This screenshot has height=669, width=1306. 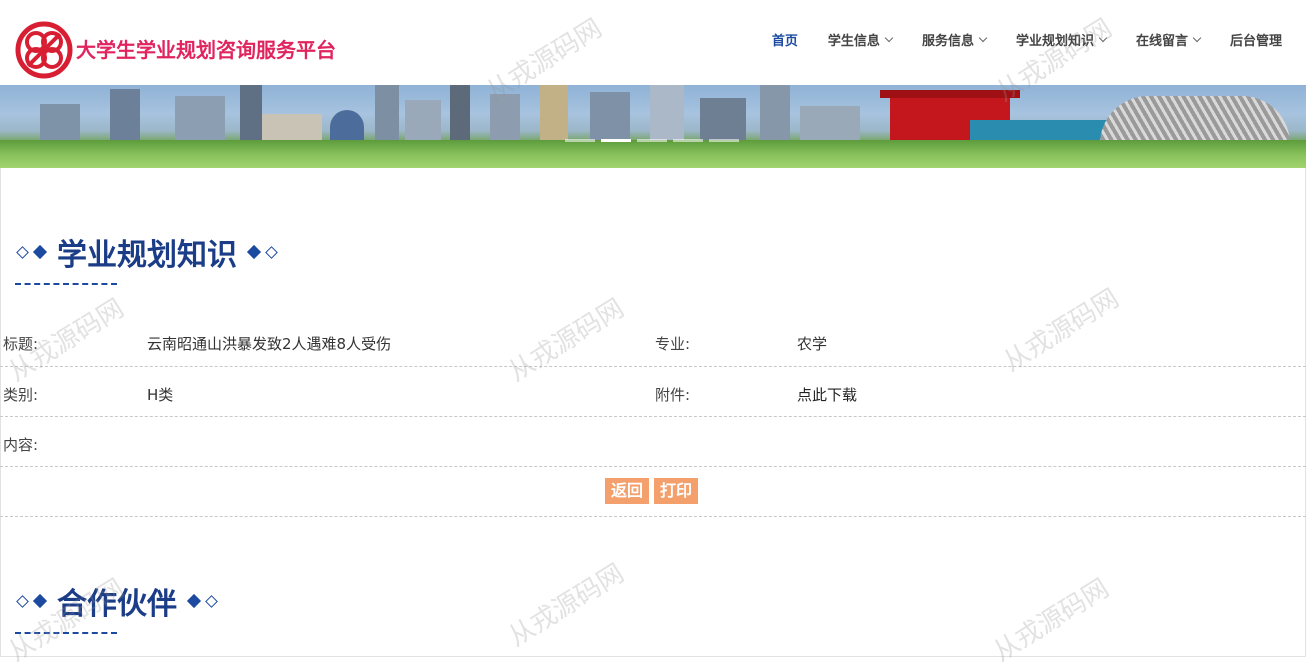 I want to click on nav-item-student-info: 学生信息, so click(x=860, y=39).